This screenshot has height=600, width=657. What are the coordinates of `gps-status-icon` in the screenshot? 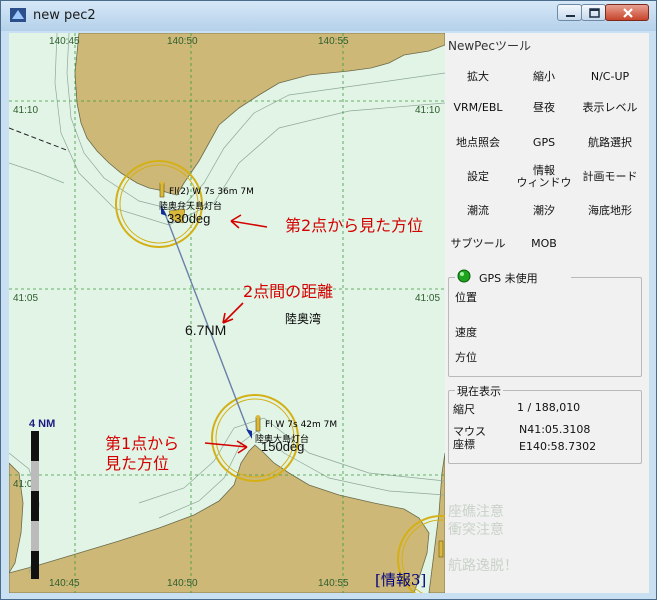 It's located at (464, 276).